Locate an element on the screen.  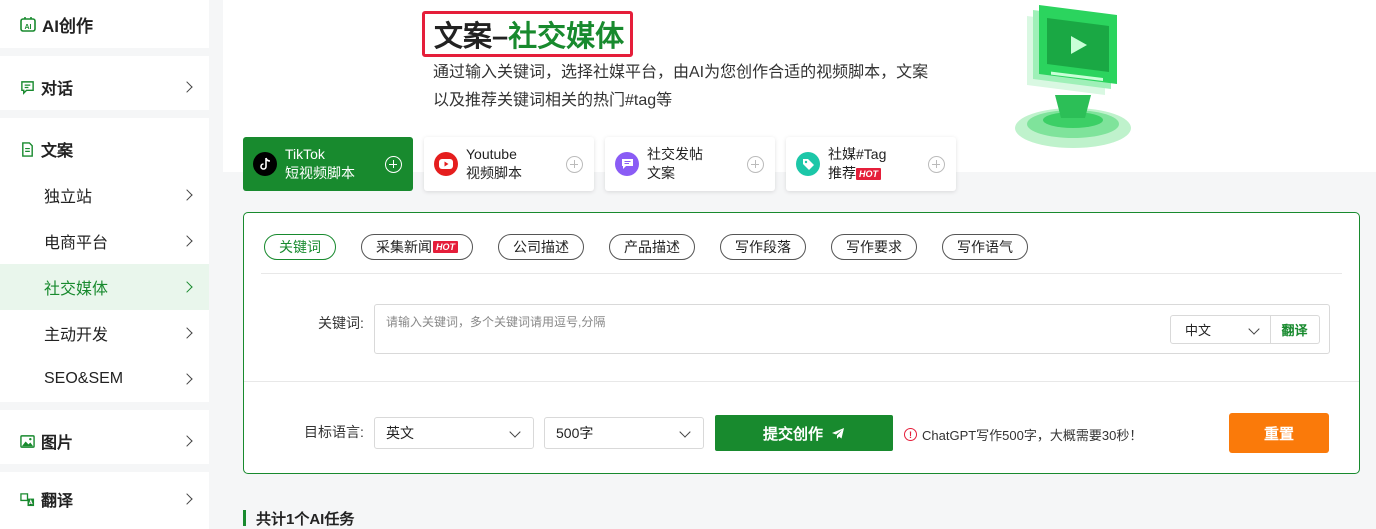
card-social-post: 社交发帖 文案 is located at coordinates (690, 164).